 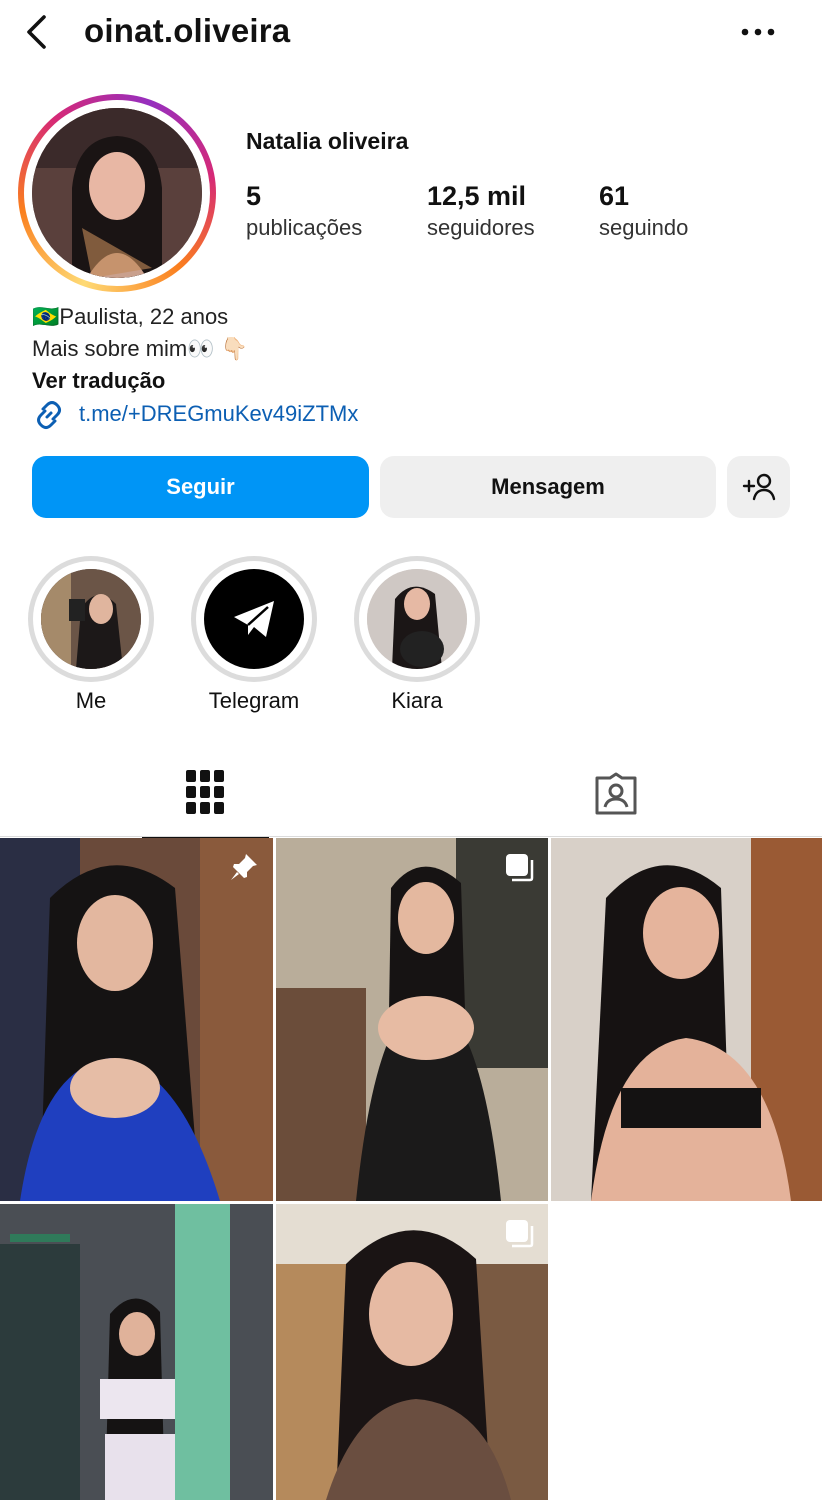 What do you see at coordinates (476, 196) in the screenshot?
I see `followers-count: 12,5 mil` at bounding box center [476, 196].